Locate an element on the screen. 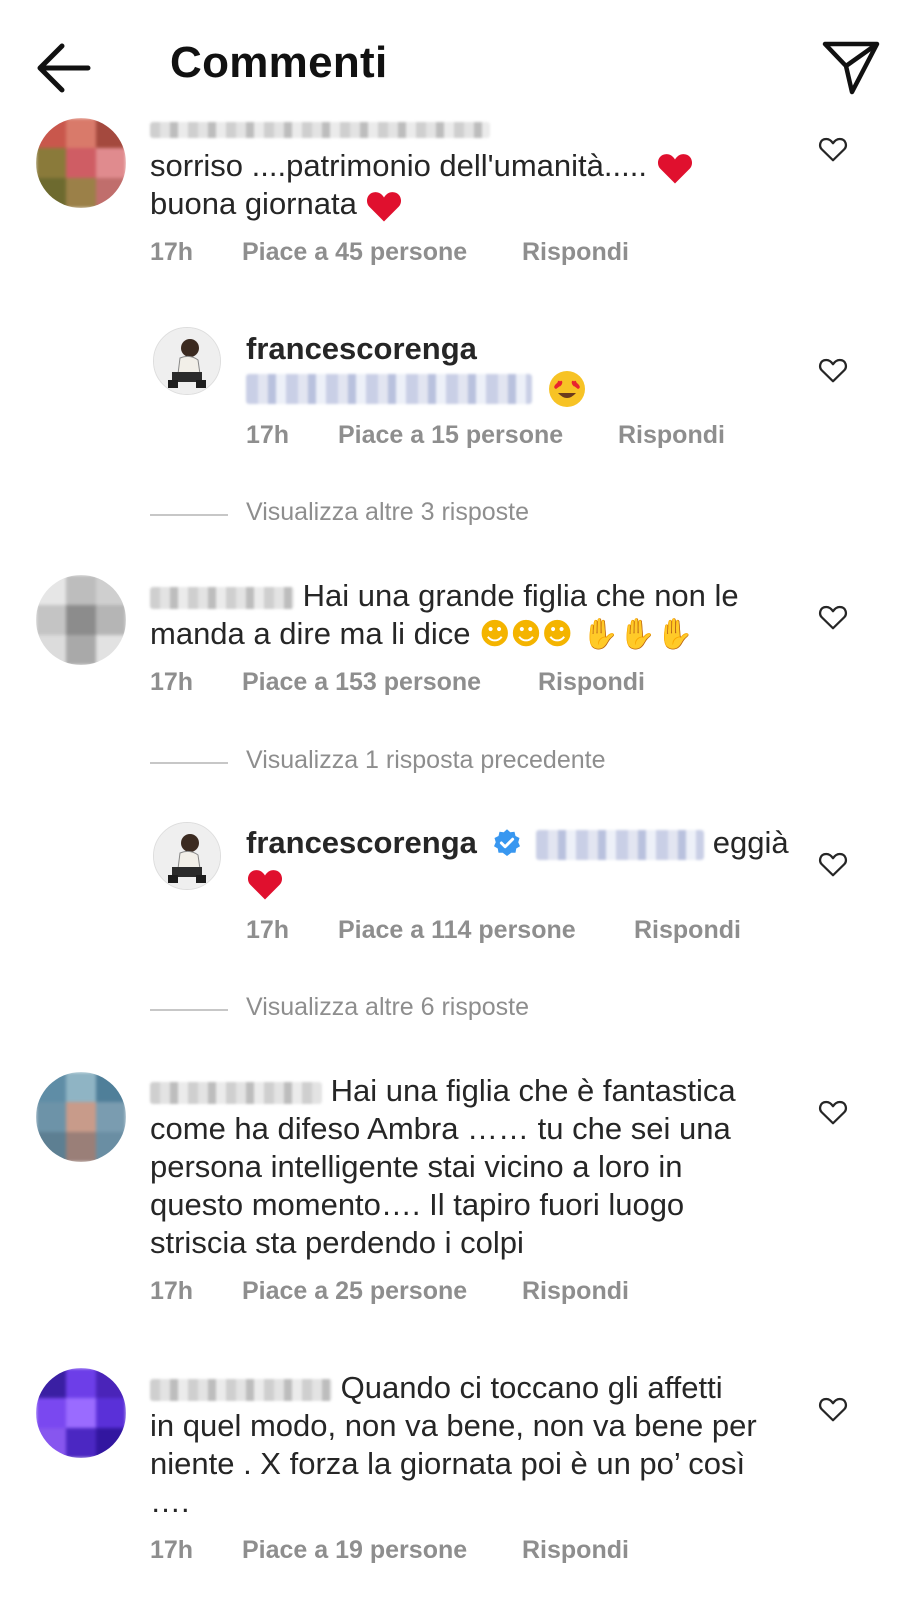 This screenshot has width=921, height=1612. comment-text-line: questo momento…. Il tapiro fuori luogo is located at coordinates (417, 1204).